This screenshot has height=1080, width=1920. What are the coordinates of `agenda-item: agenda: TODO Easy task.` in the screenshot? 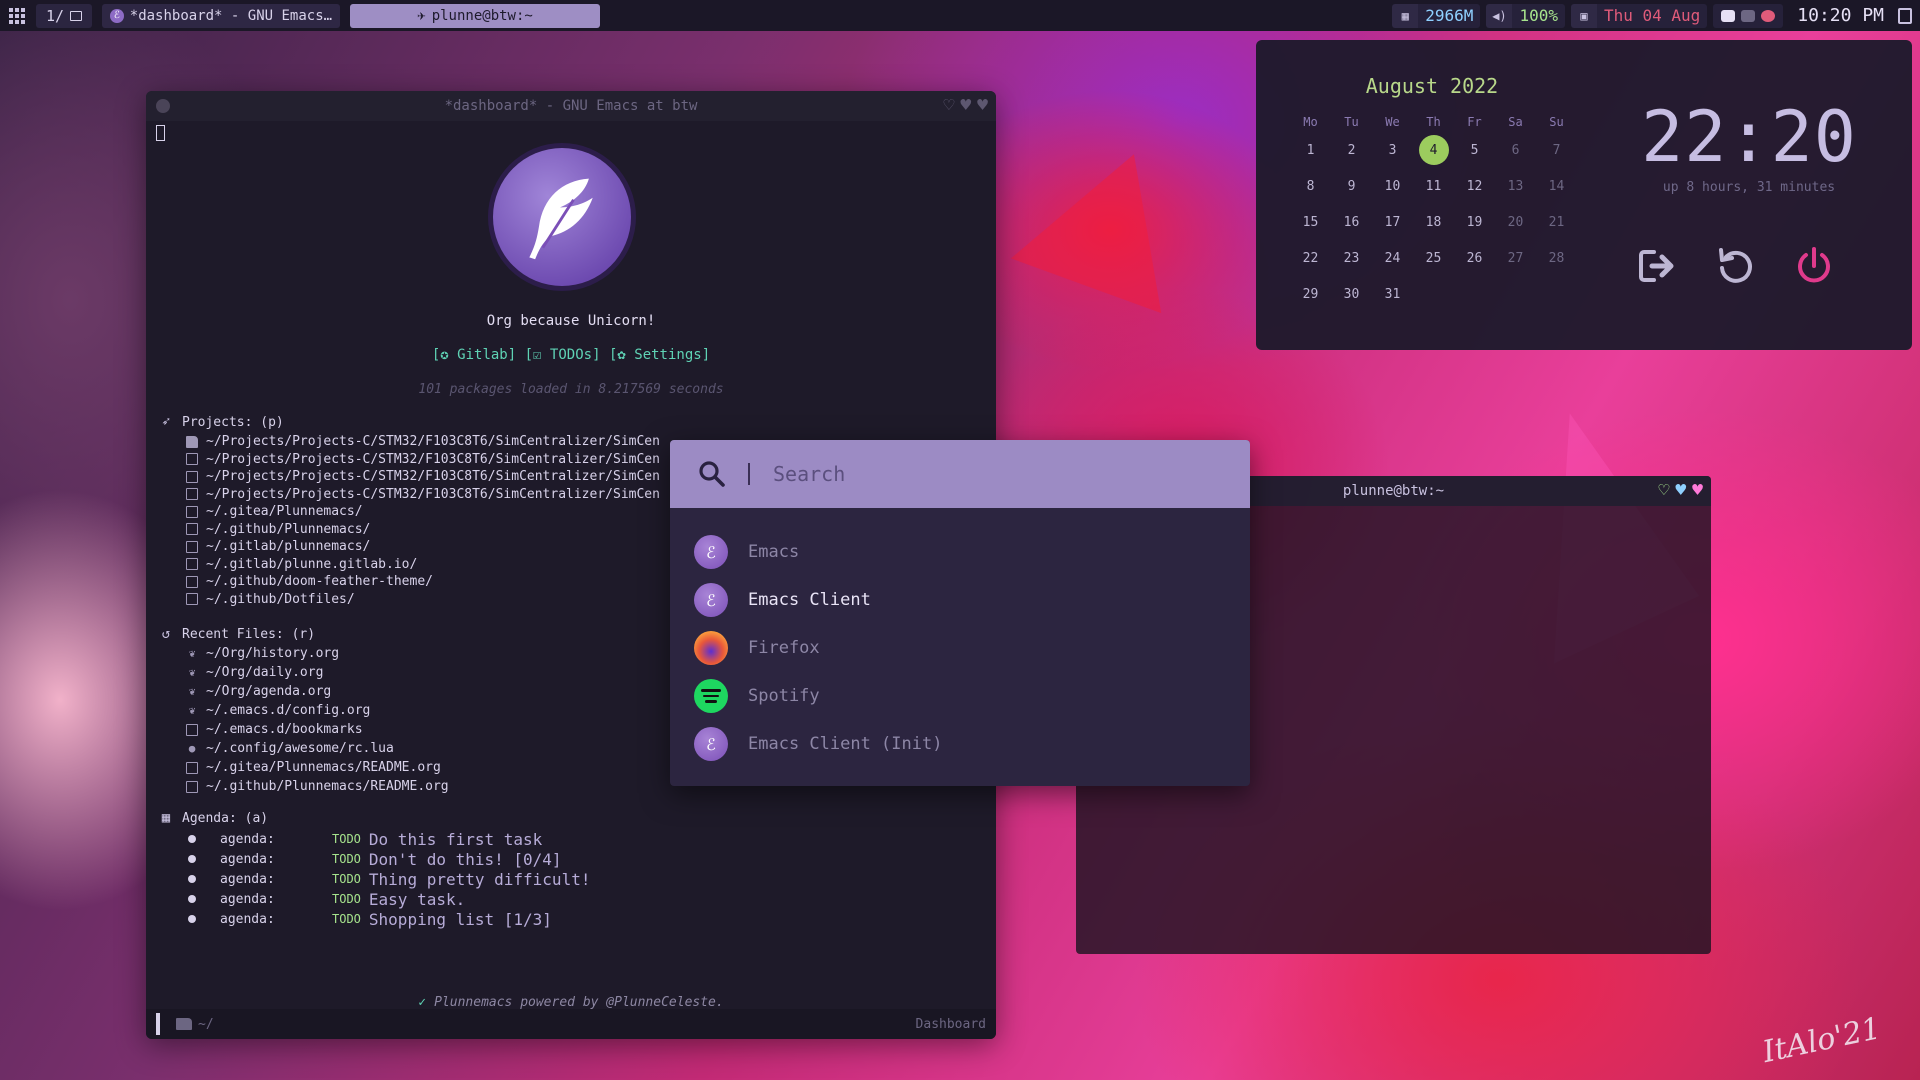 It's located at (389, 899).